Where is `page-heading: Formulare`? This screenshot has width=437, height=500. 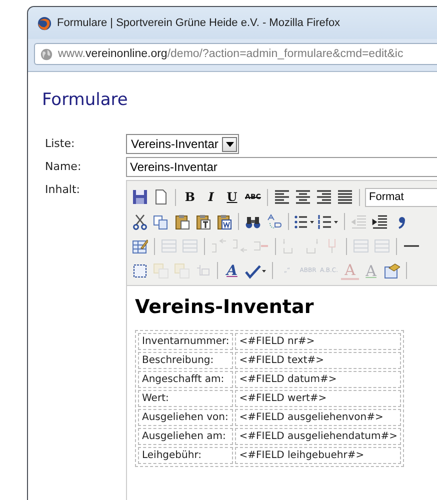 page-heading: Formulare is located at coordinates (85, 100).